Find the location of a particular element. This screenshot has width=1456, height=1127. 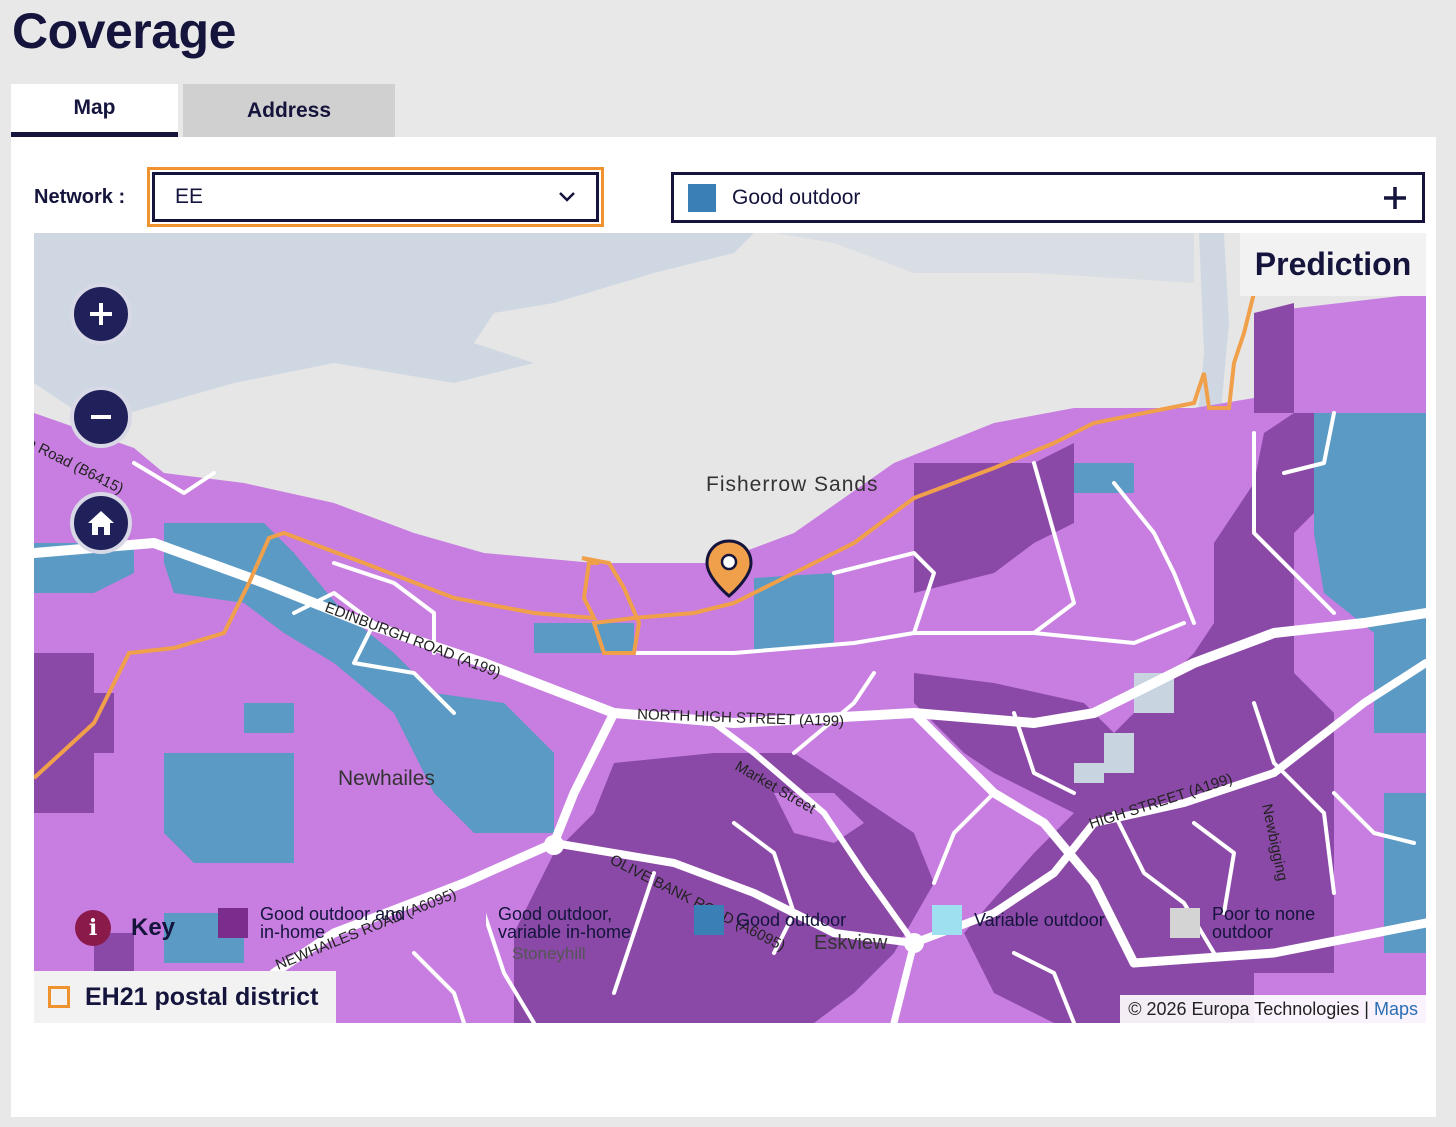

district-label: EH21 postal district is located at coordinates (202, 996).